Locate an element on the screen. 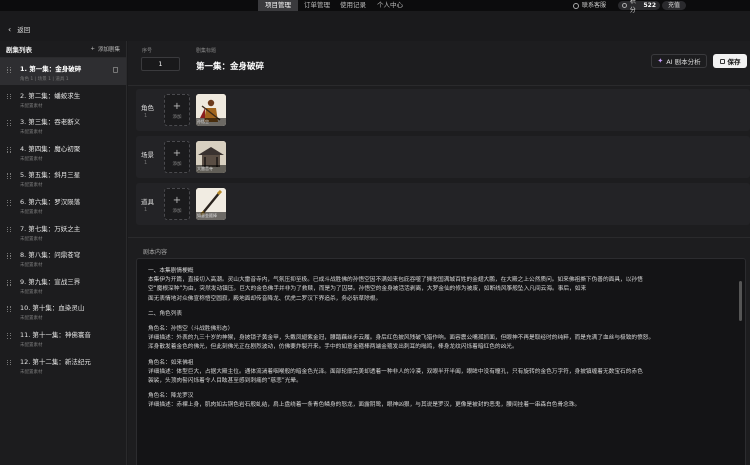 The image size is (750, 465). episode-header: 序号 1 剧集标题 第一集：金身破碎 ✦ AI 剧本分析 保存 is located at coordinates (439, 63).